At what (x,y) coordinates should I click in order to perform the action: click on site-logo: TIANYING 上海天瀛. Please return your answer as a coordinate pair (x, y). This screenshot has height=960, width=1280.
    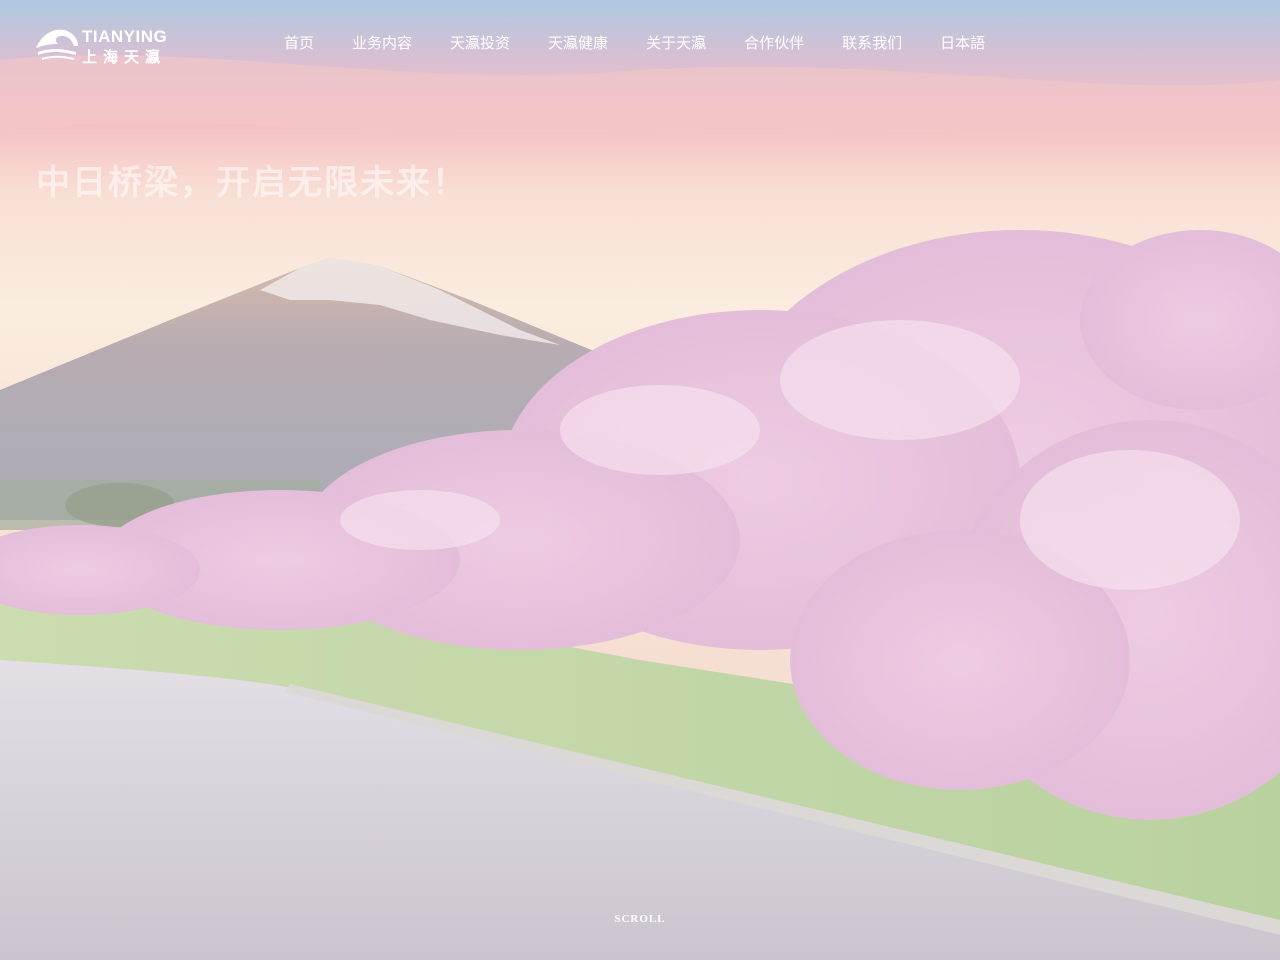
    Looking at the image, I should click on (109, 46).